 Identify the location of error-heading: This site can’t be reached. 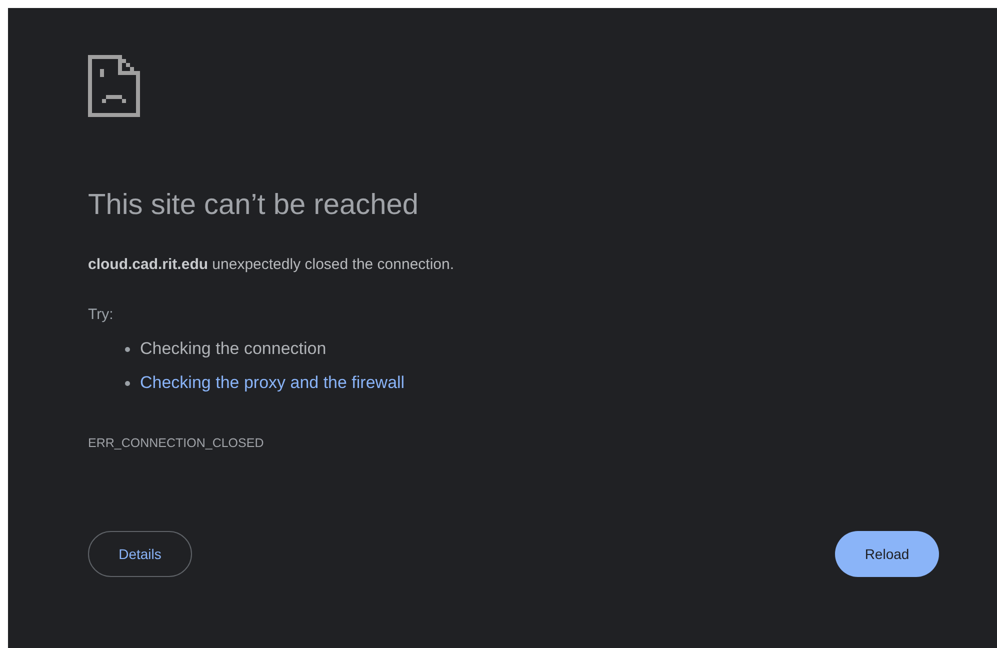
(253, 205).